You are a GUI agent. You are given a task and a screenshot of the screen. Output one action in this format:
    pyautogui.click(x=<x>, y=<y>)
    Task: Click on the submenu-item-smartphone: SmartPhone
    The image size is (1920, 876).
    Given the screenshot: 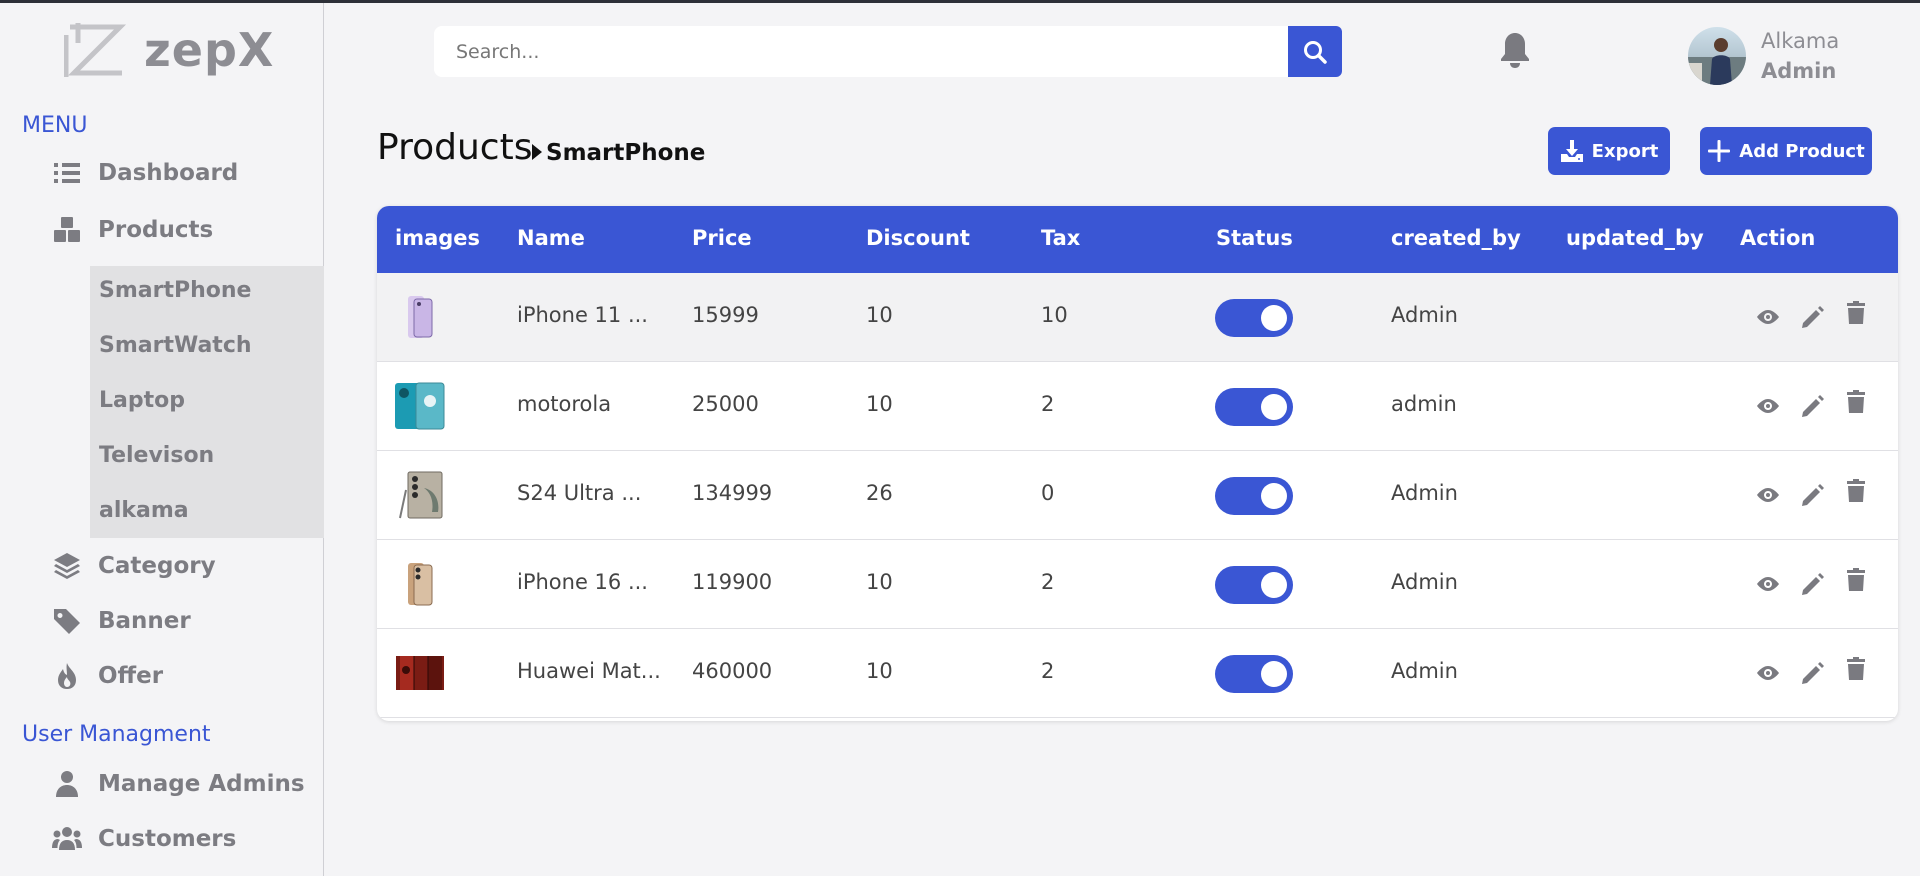 What is the action you would take?
    pyautogui.click(x=175, y=290)
    